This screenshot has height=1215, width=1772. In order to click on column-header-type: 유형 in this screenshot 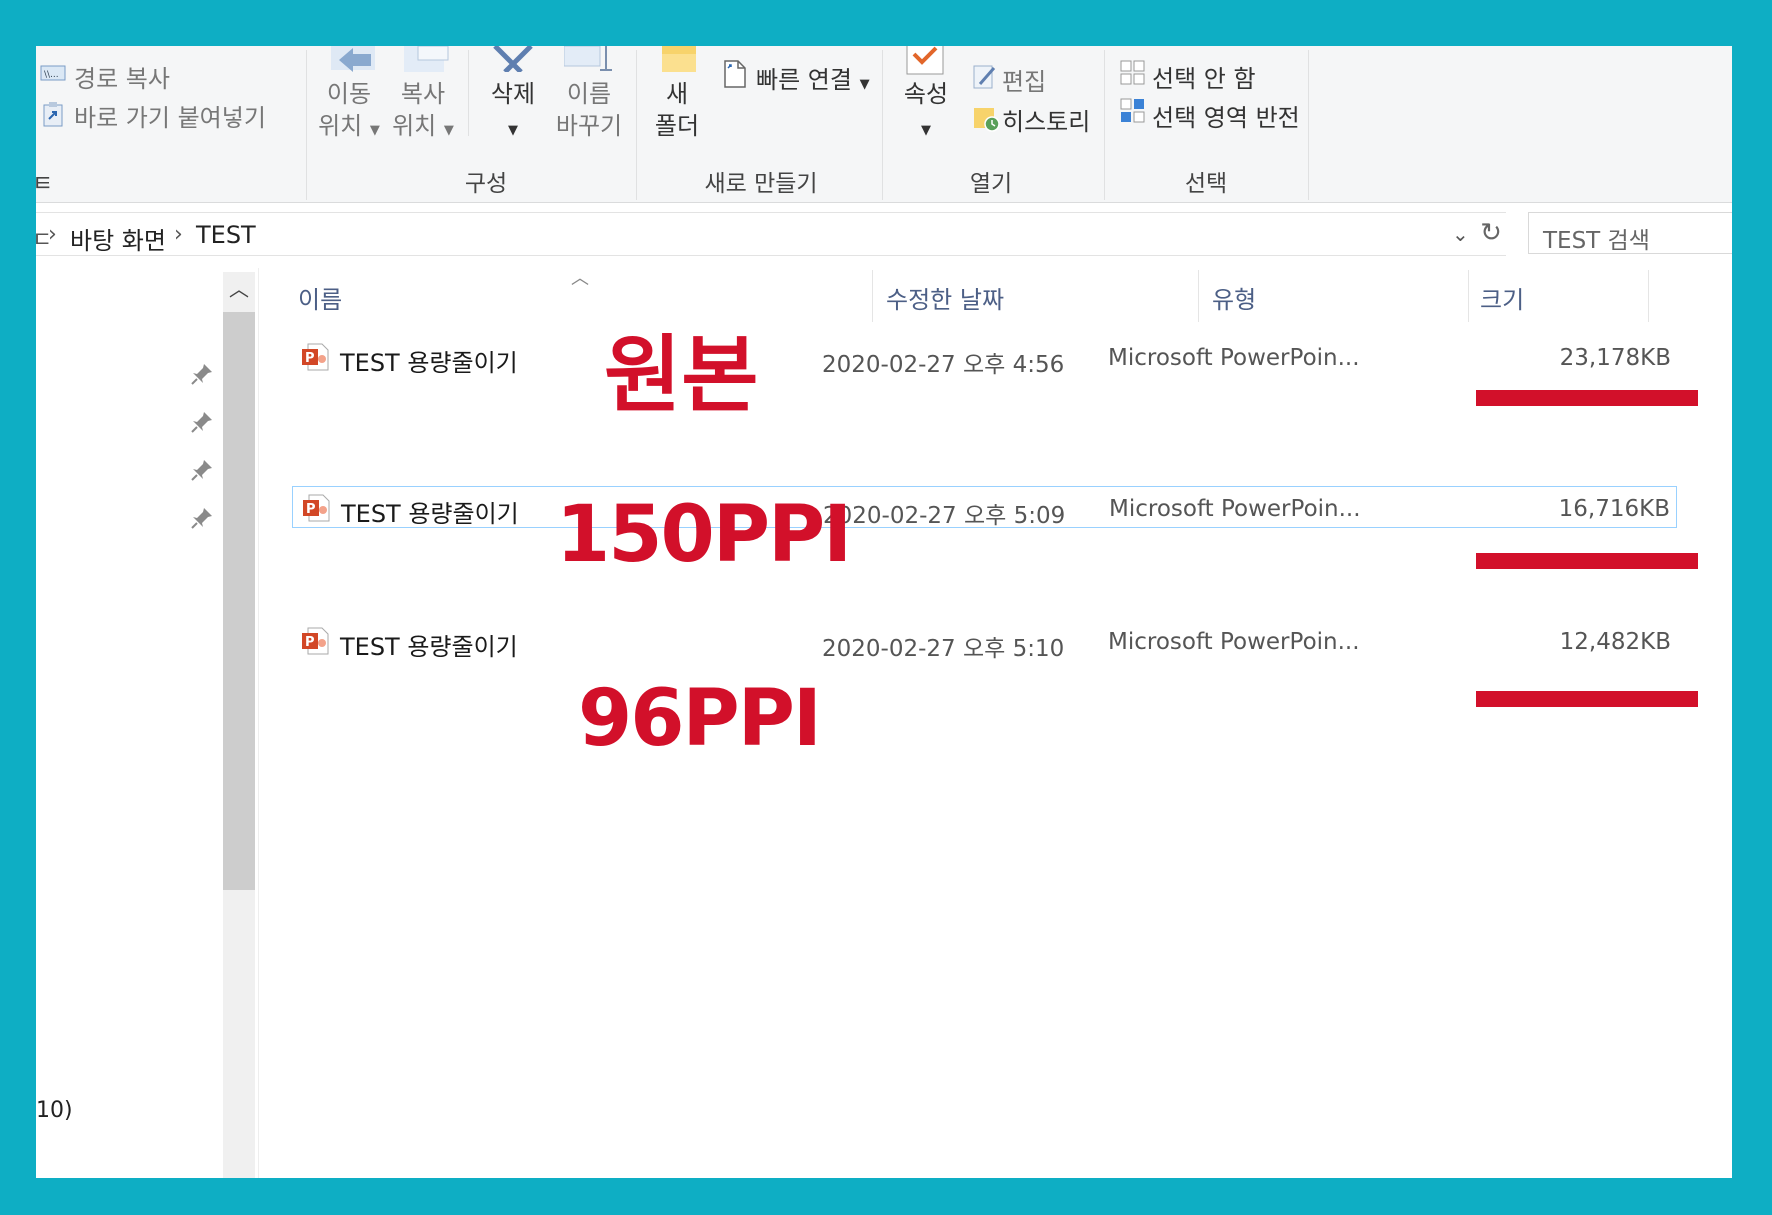, I will do `click(1234, 297)`.